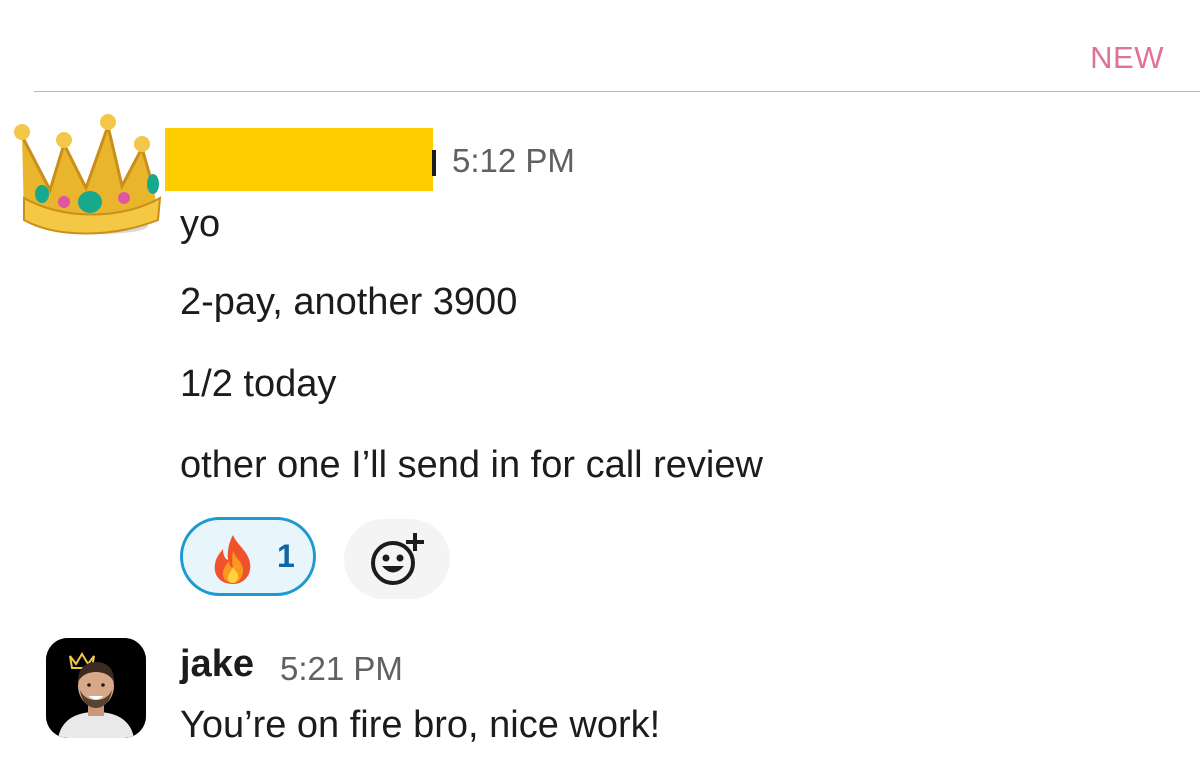 The height and width of the screenshot is (767, 1200). Describe the element at coordinates (200, 224) in the screenshot. I see `message-text-line: yo` at that location.